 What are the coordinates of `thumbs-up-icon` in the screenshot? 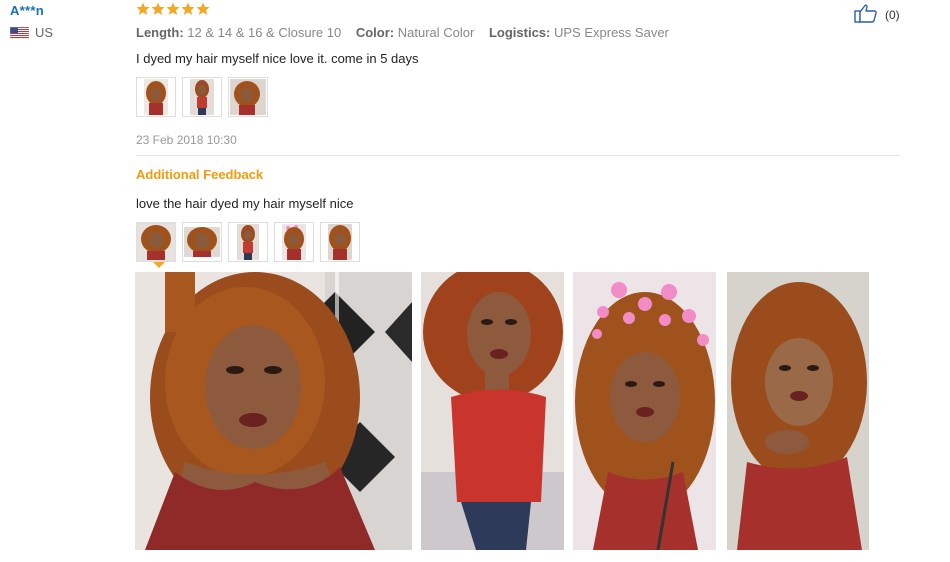 It's located at (866, 14).